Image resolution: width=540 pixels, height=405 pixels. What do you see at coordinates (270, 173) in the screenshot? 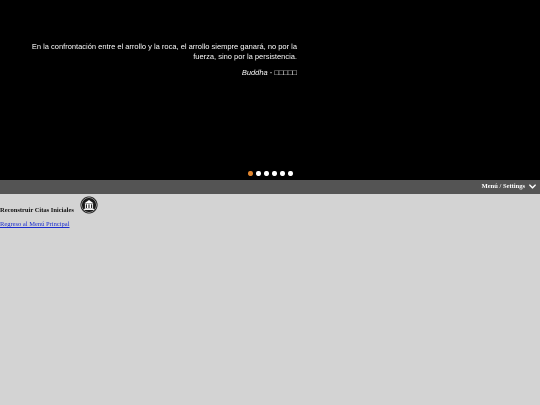
I see `carousel-dots` at bounding box center [270, 173].